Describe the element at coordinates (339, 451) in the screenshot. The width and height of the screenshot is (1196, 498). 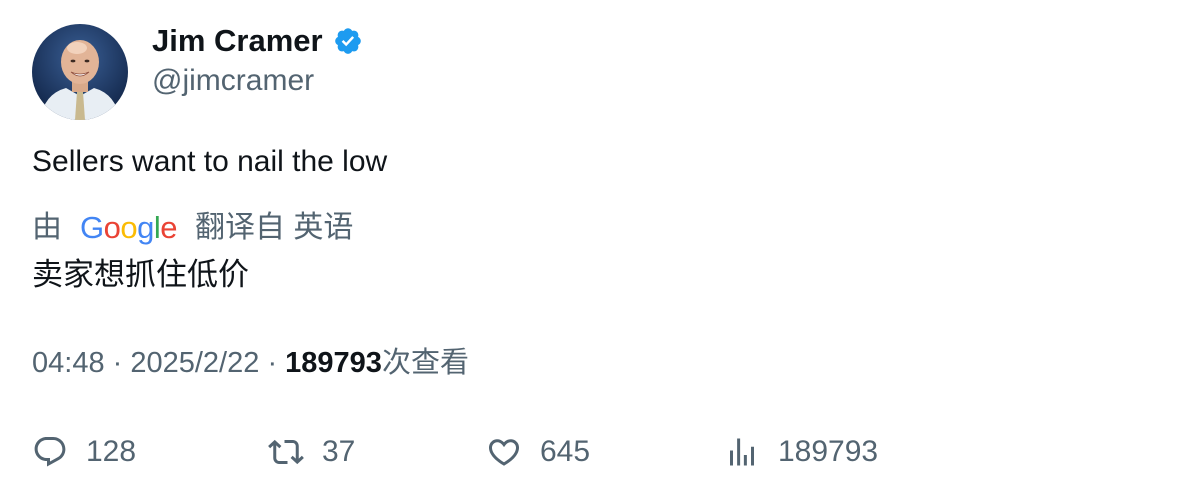
I see `retweet-count: 37` at that location.